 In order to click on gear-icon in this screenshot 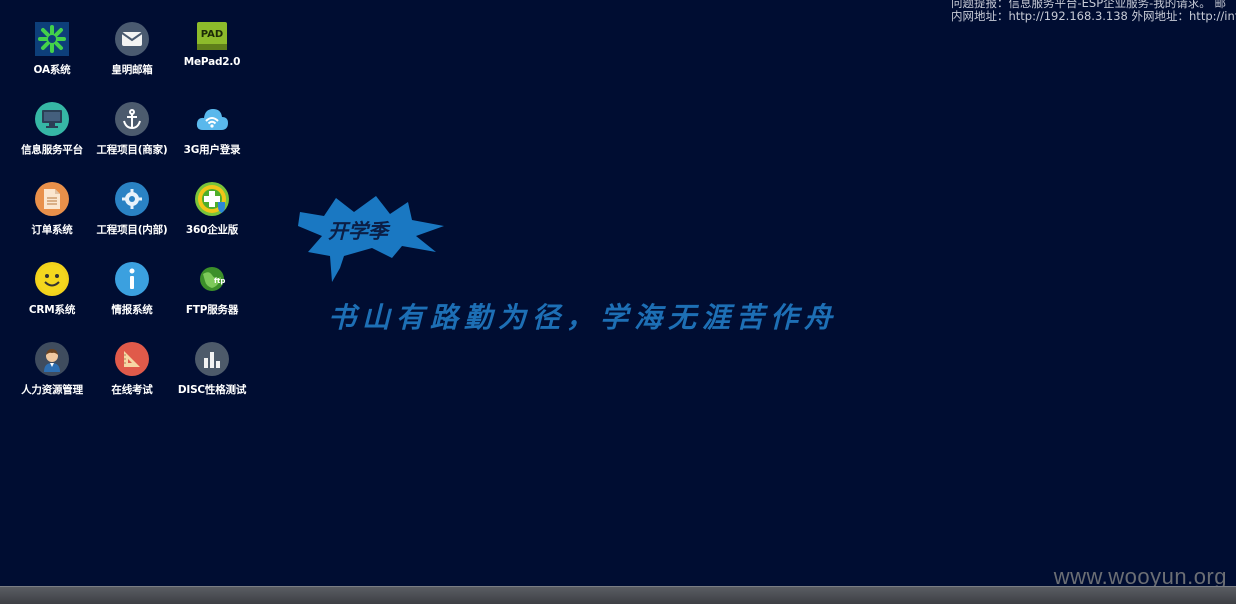, I will do `click(132, 199)`.